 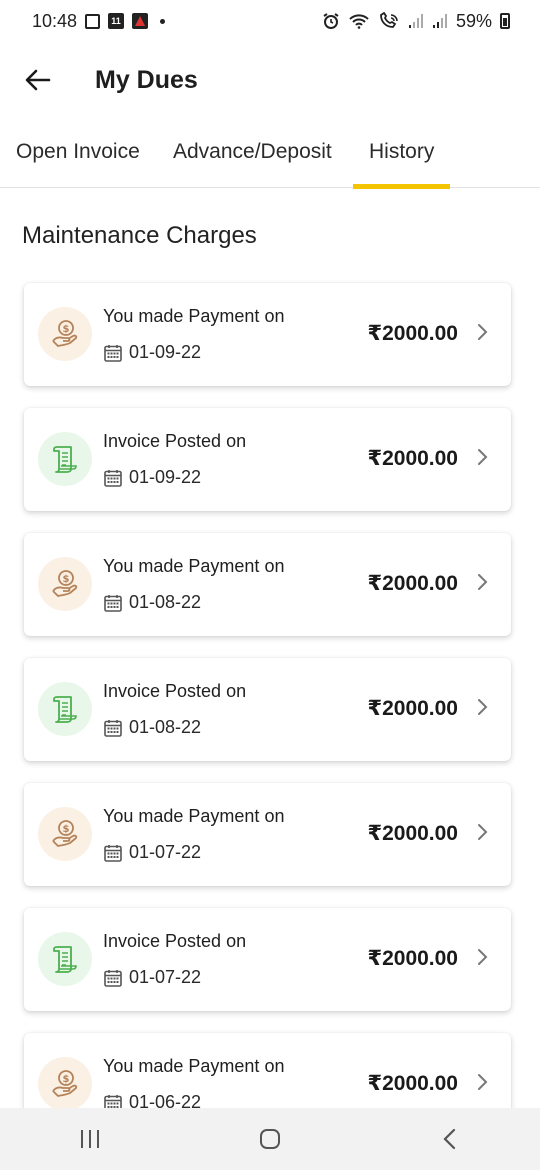 What do you see at coordinates (473, 20) in the screenshot?
I see `battery-percent: 59%` at bounding box center [473, 20].